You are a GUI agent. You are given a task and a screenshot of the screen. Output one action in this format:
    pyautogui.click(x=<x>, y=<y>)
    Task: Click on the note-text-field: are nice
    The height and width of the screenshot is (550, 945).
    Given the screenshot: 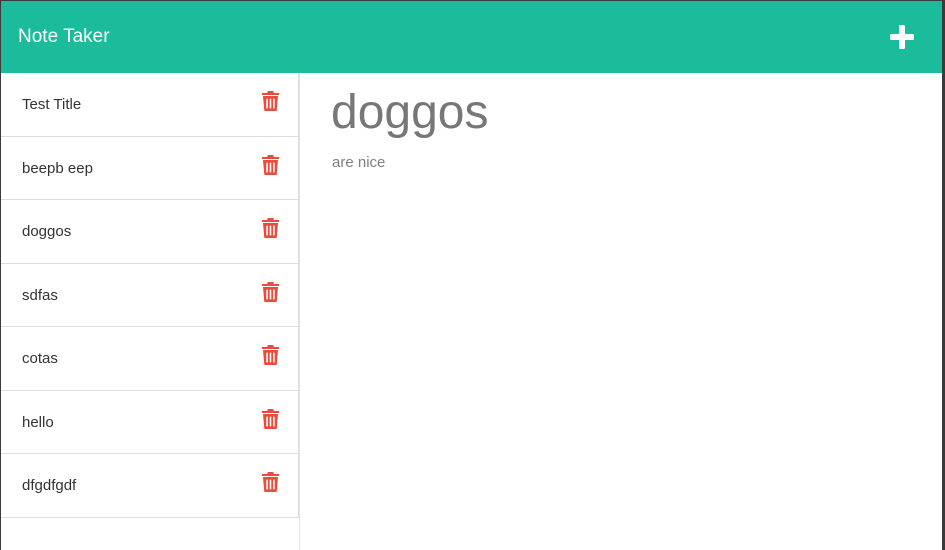 What is the action you would take?
    pyautogui.click(x=358, y=163)
    